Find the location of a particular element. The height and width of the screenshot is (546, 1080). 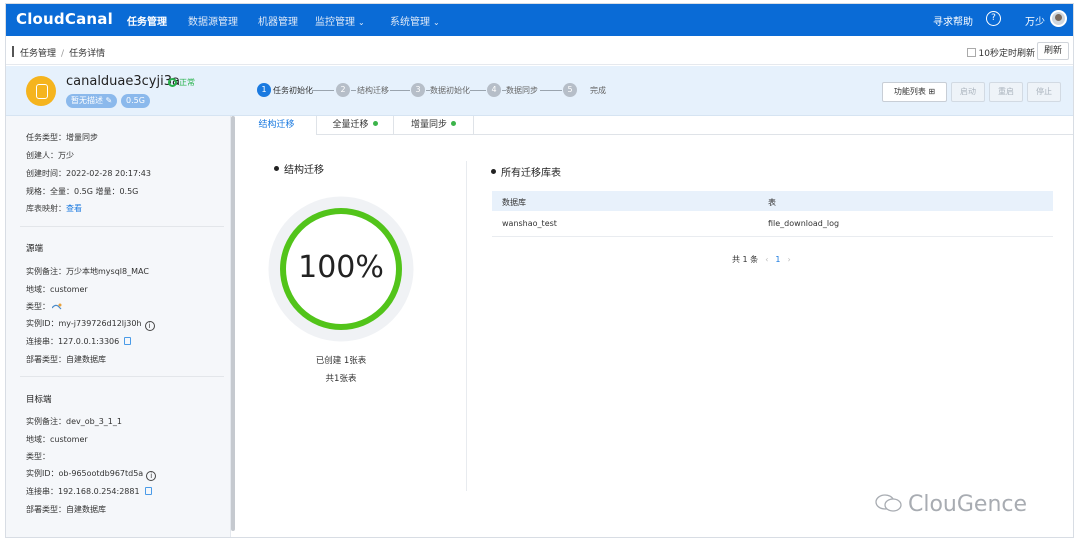

step-1-label: 任务初始化 is located at coordinates (293, 90).